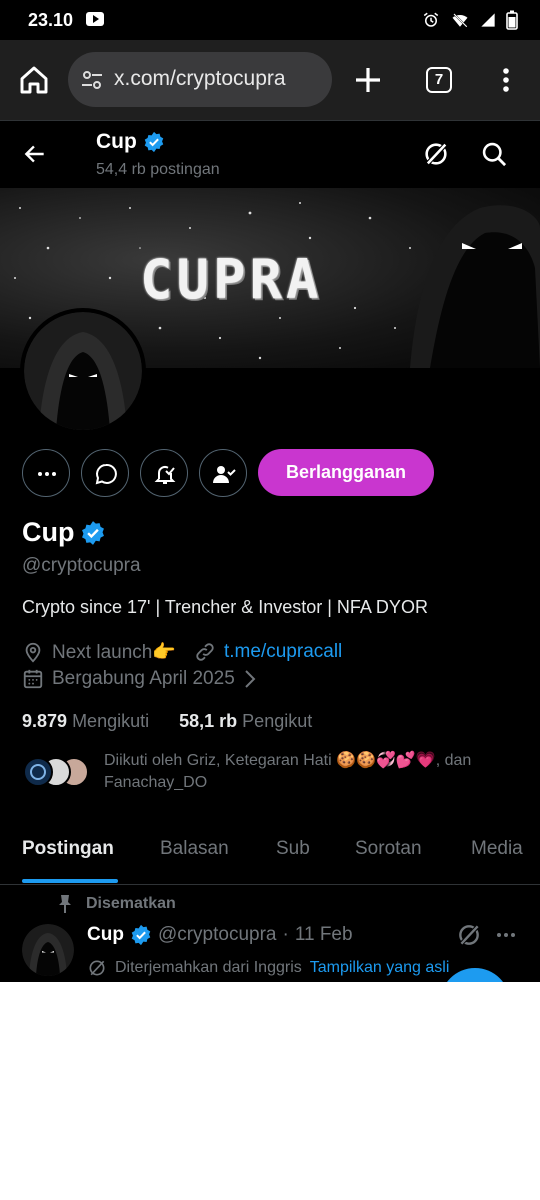 This screenshot has width=540, height=1200. Describe the element at coordinates (65, 904) in the screenshot. I see `pin-icon` at that location.